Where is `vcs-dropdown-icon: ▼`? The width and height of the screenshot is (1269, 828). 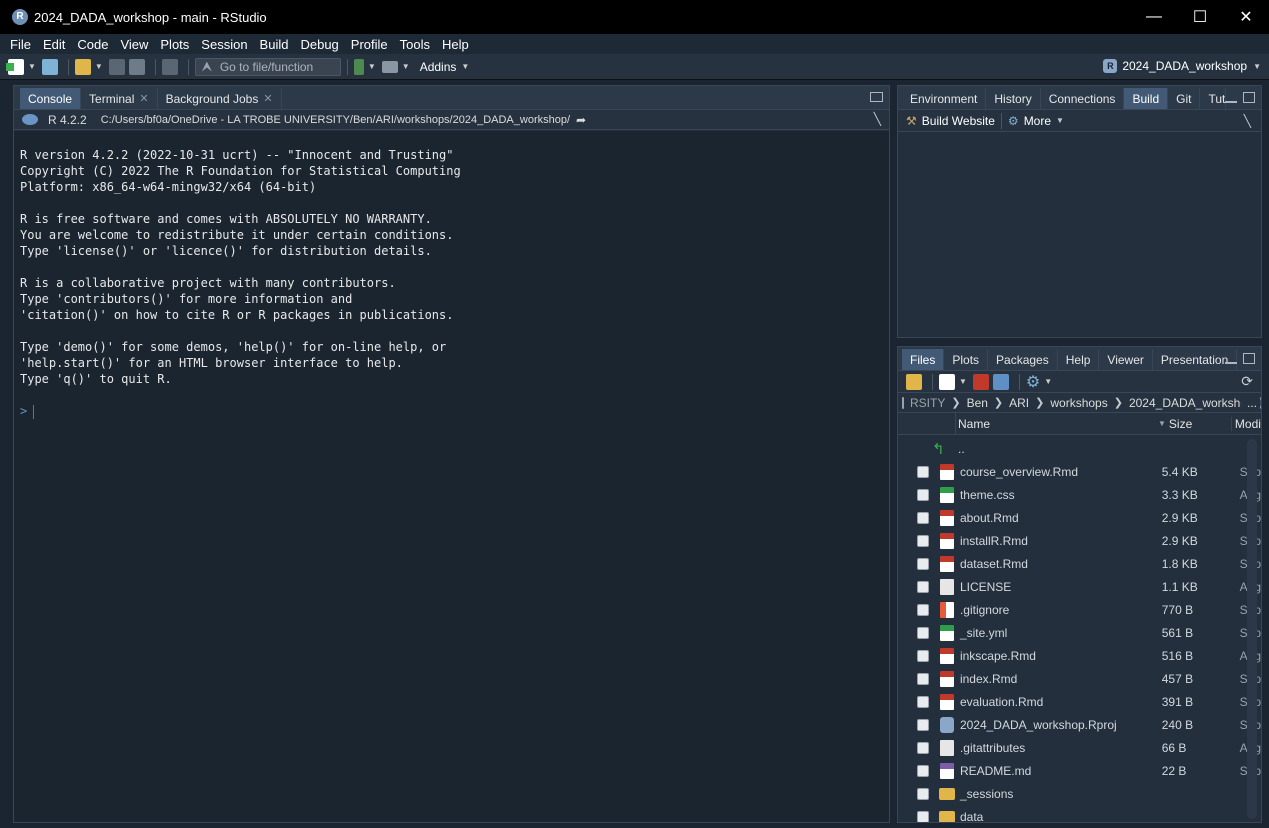 vcs-dropdown-icon: ▼ is located at coordinates (372, 66).